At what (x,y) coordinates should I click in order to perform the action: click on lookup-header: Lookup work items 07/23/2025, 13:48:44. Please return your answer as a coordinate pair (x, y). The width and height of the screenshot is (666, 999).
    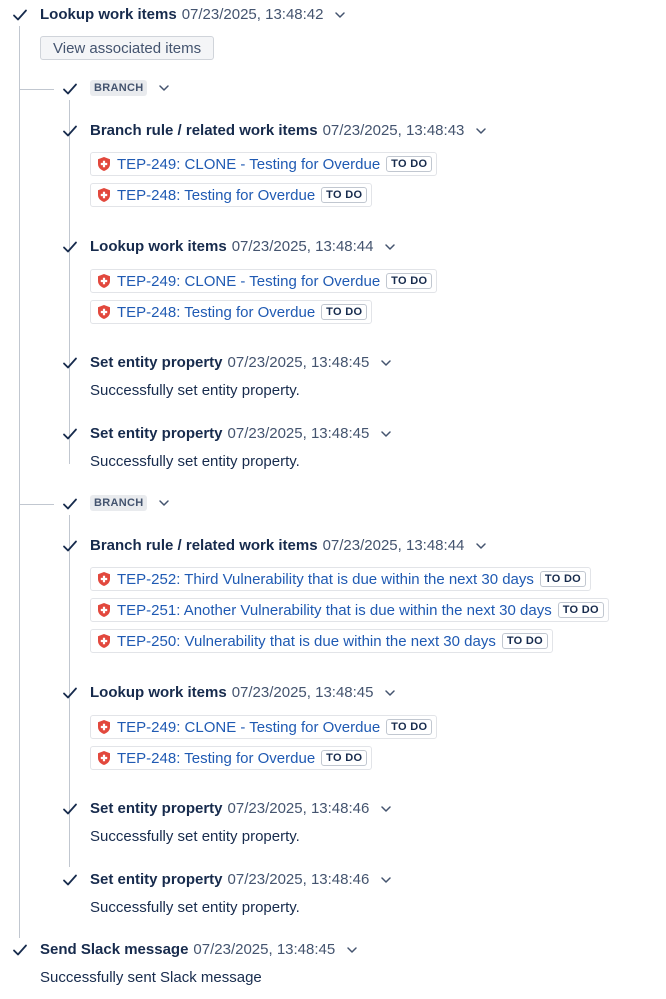
    Looking at the image, I should click on (243, 246).